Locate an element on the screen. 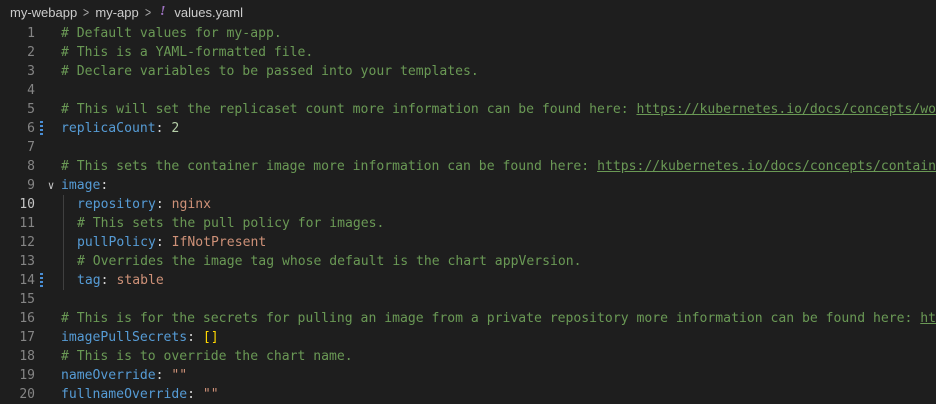 This screenshot has height=404, width=936. comment-text: # This is a YAML-formatted file. is located at coordinates (187, 52).